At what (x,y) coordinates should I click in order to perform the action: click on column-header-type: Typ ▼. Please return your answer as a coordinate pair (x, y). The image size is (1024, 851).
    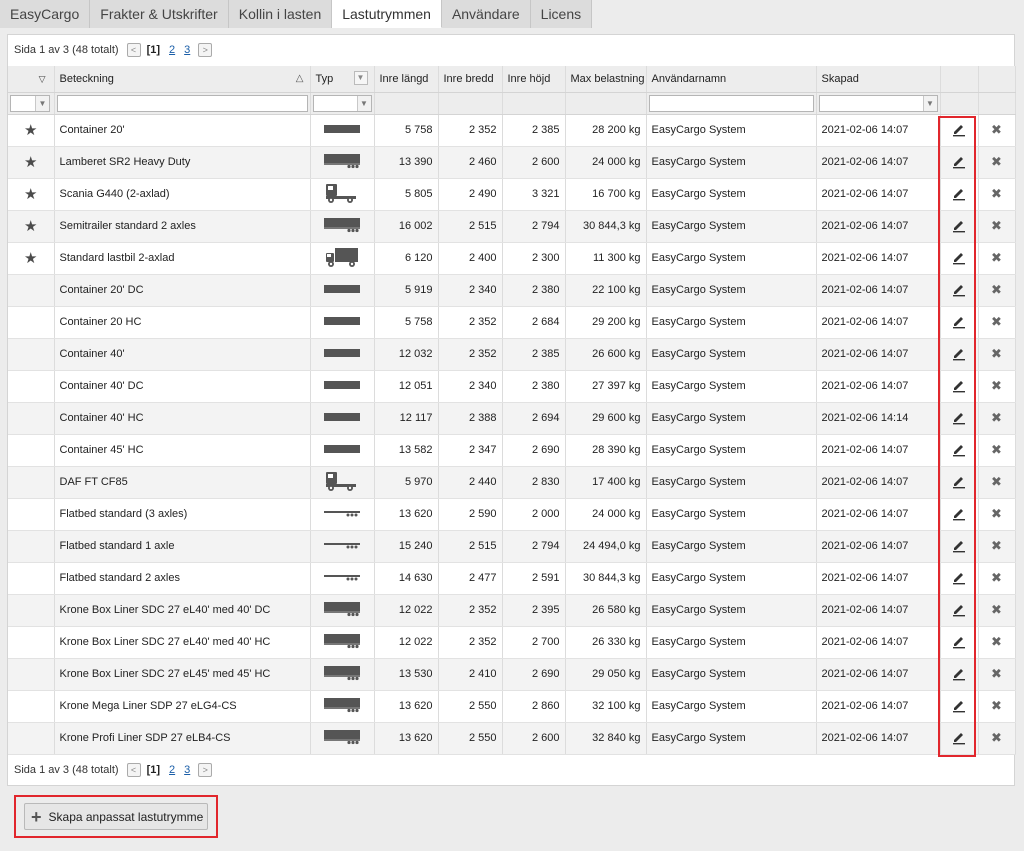
    Looking at the image, I should click on (342, 79).